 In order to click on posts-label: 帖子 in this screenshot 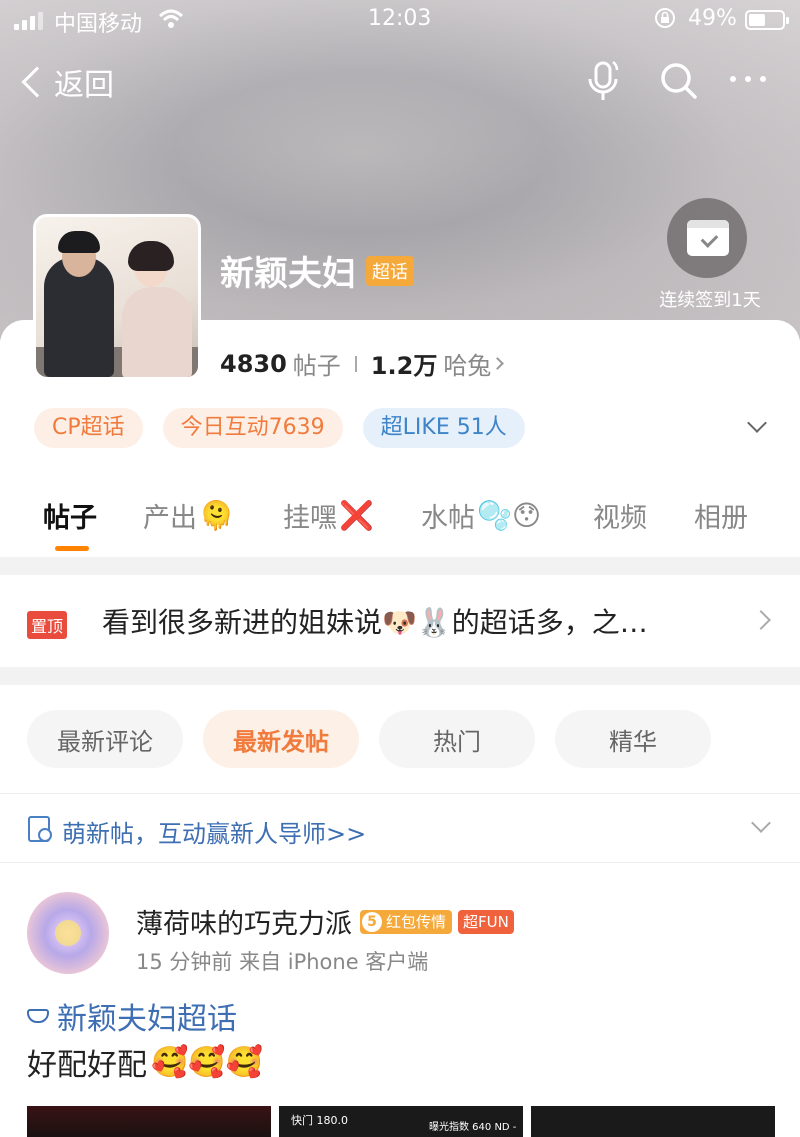, I will do `click(316, 366)`.